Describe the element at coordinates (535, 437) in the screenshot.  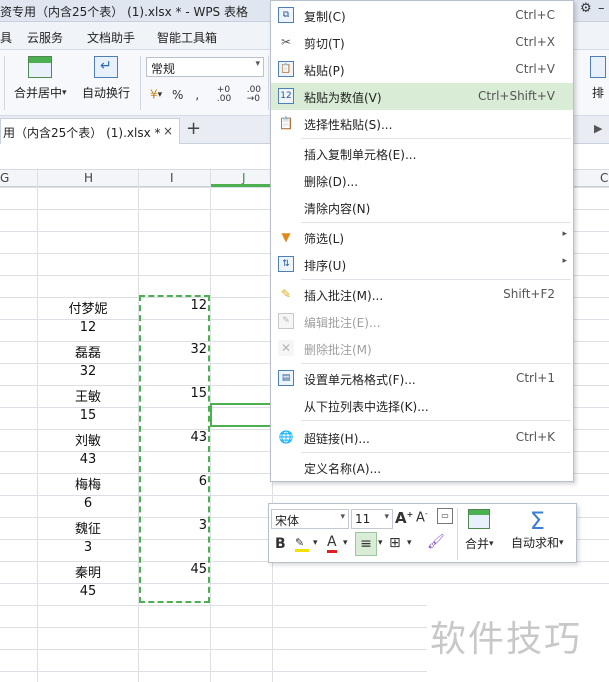
I see `menu-item-shortcut: Ctrl+K` at that location.